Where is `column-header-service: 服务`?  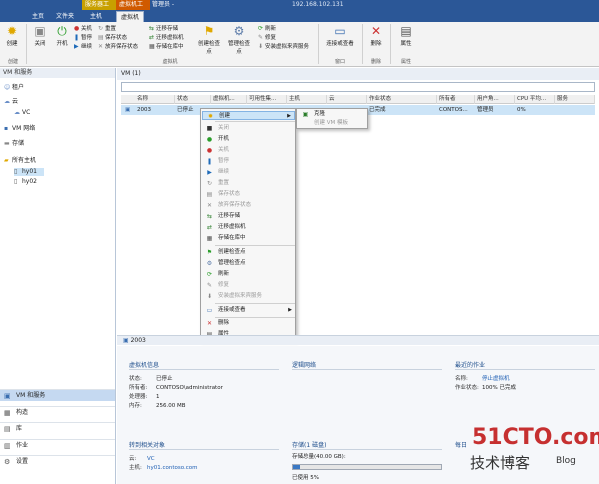
column-header-service: 服务 is located at coordinates (575, 99).